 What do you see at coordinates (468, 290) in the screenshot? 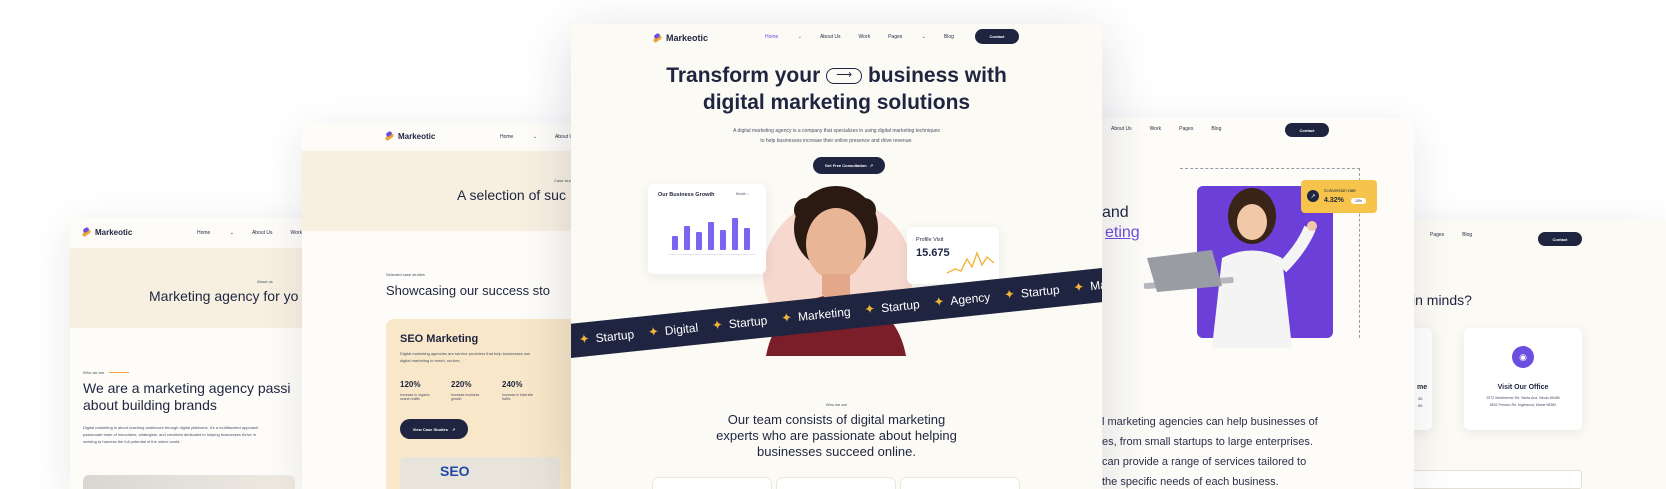
I see `case-heading: Showcasing our success sto` at bounding box center [468, 290].